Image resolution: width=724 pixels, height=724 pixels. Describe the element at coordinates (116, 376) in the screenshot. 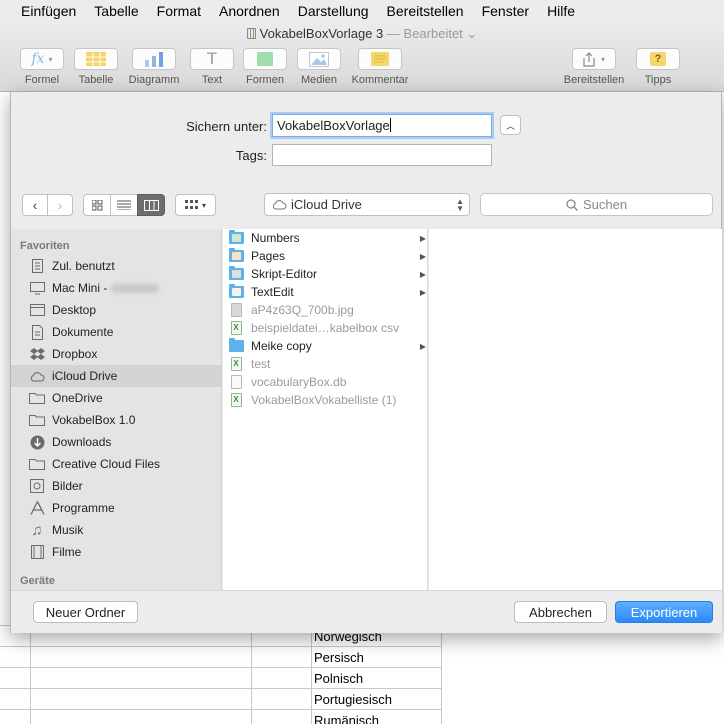

I see `sidebar-item-icloud-drive: iCloud Drive` at that location.